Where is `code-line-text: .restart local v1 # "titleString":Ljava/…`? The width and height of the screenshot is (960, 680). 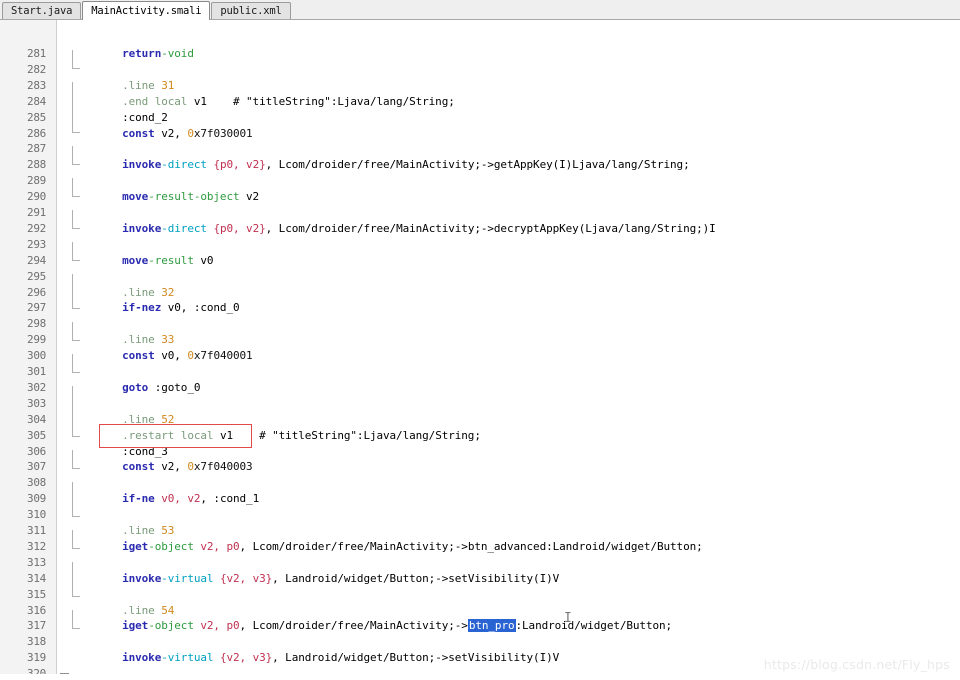
code-line-text: .restart local v1 # "titleString":Ljava/… is located at coordinates (288, 436).